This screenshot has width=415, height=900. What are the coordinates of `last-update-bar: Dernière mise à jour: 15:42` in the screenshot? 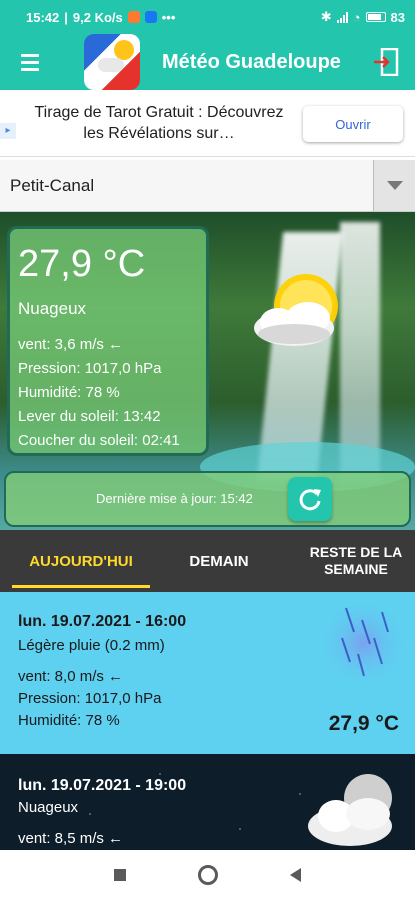 It's located at (207, 499).